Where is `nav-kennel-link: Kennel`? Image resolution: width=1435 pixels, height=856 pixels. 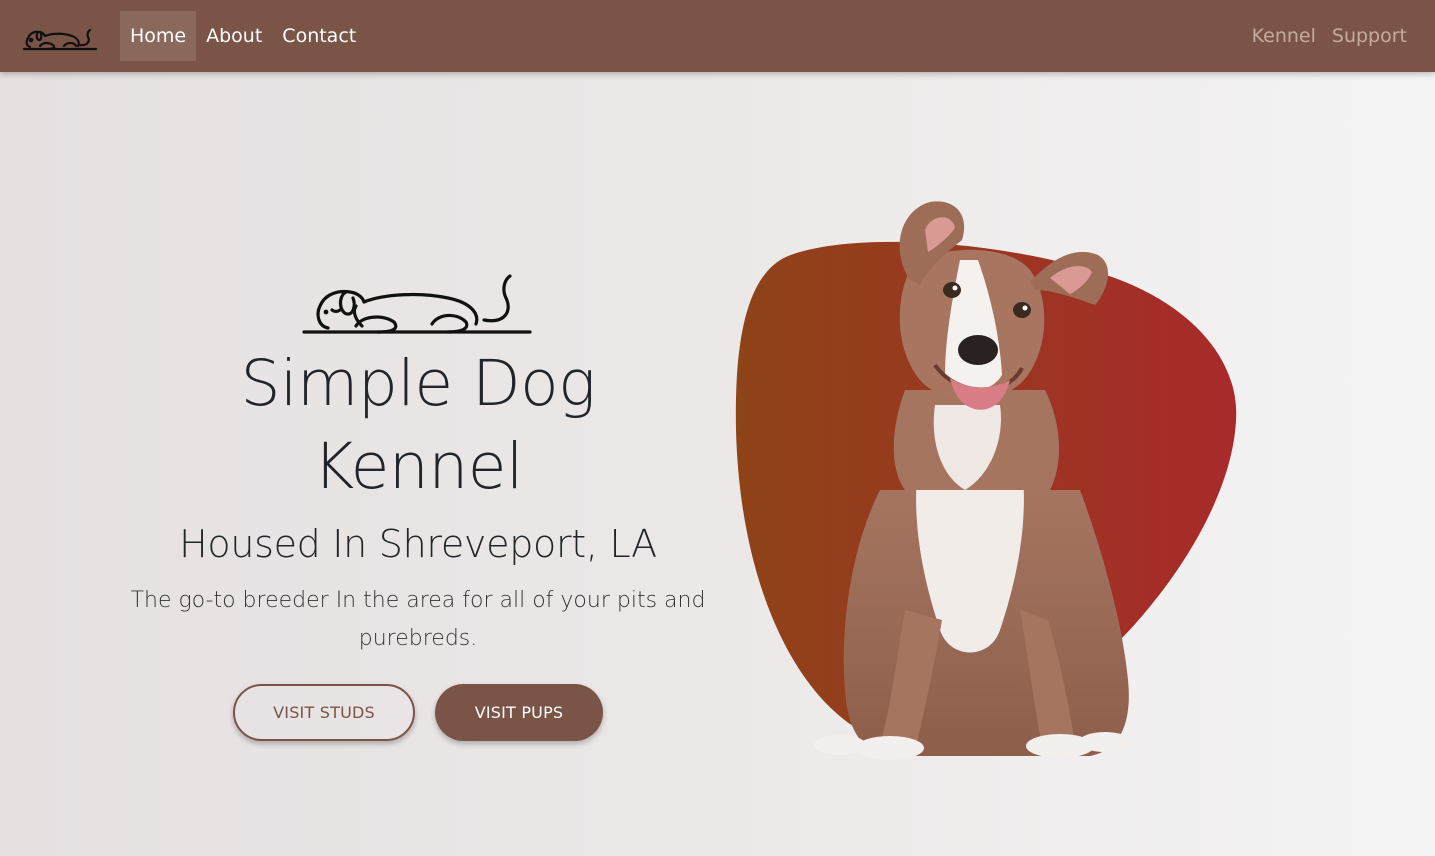
nav-kennel-link: Kennel is located at coordinates (1284, 36).